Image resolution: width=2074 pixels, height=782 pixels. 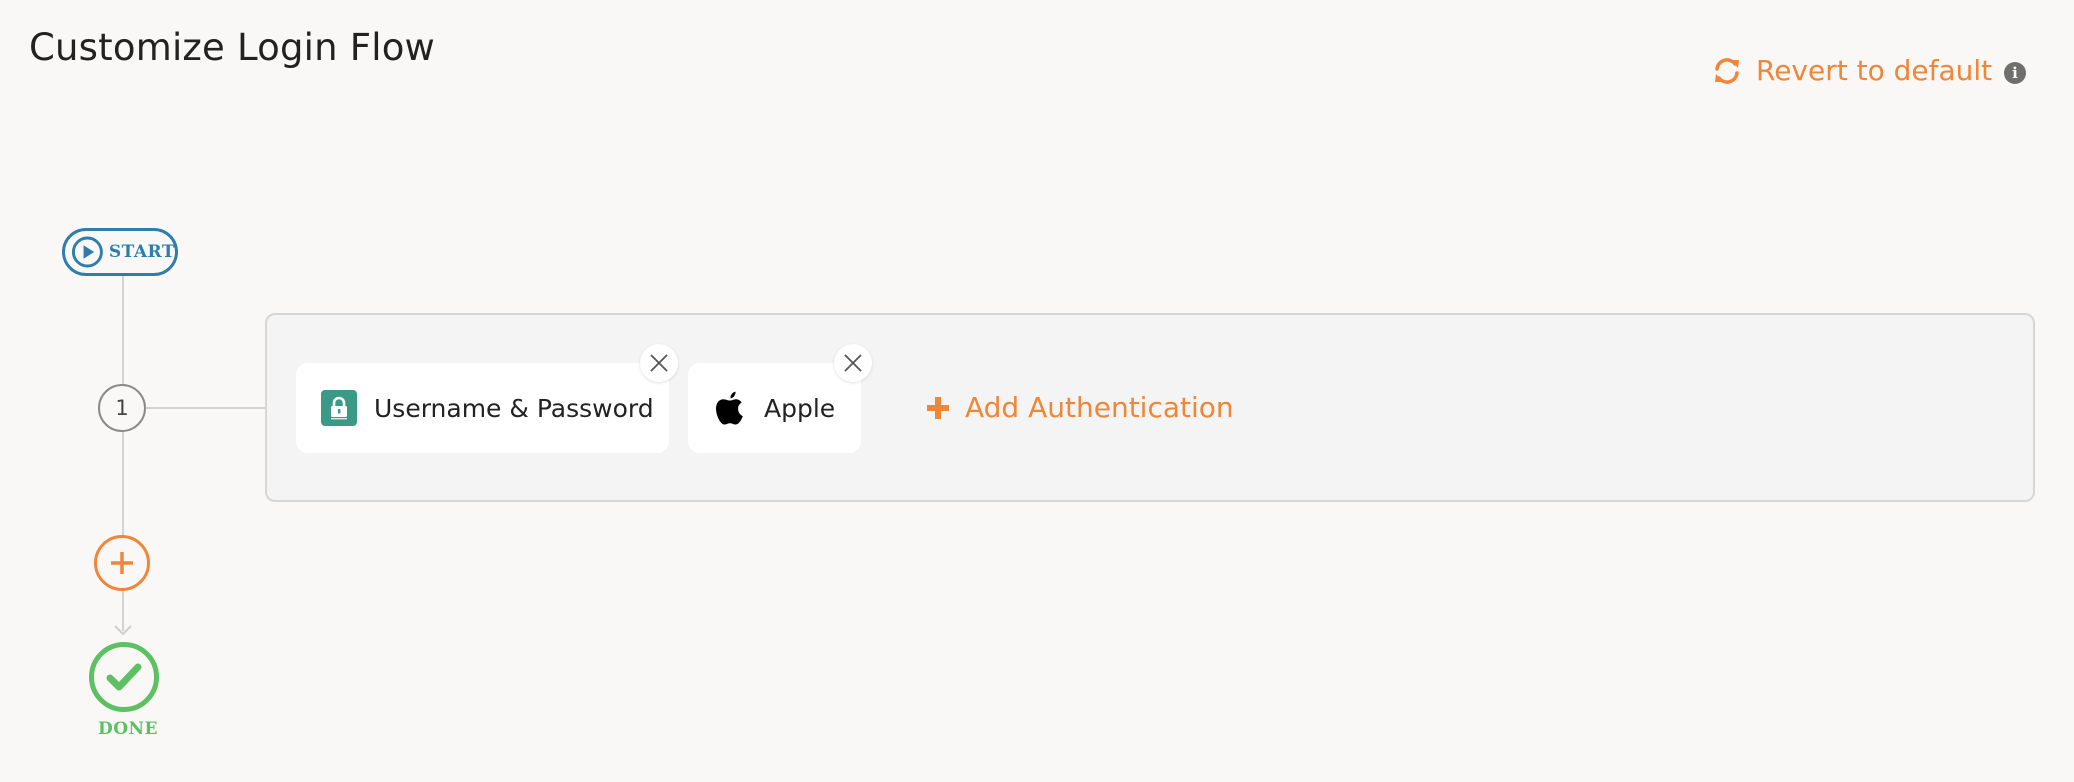 What do you see at coordinates (800, 408) in the screenshot?
I see `auth-method-label: Apple` at bounding box center [800, 408].